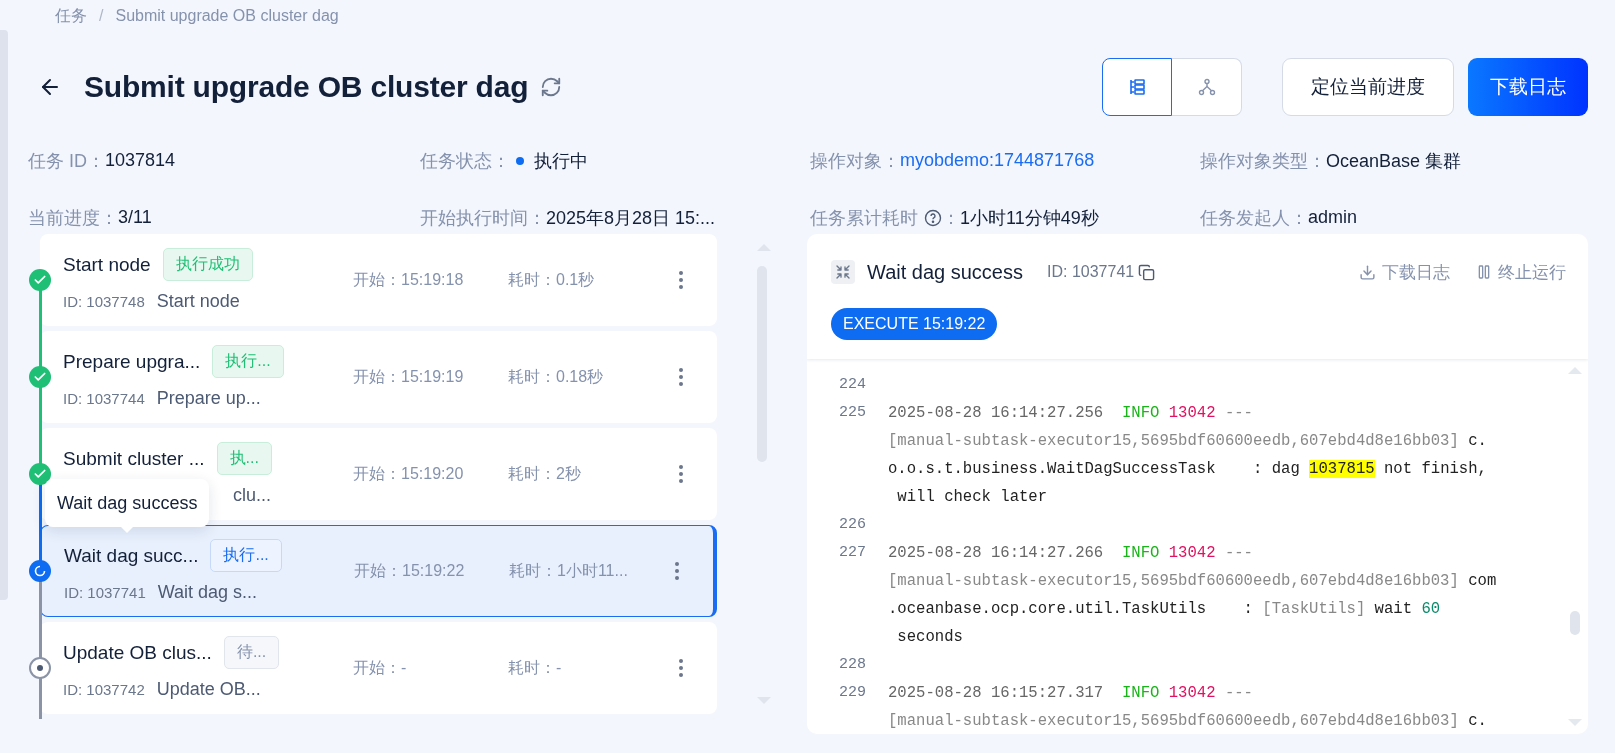 The width and height of the screenshot is (1615, 753). Describe the element at coordinates (465, 161) in the screenshot. I see `info-label: 任务状态：` at that location.